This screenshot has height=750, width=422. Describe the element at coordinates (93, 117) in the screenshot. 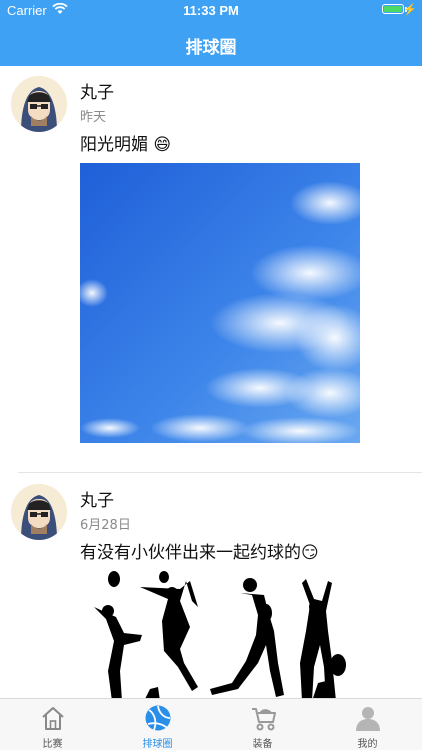

I see `post-time: 昨天` at that location.